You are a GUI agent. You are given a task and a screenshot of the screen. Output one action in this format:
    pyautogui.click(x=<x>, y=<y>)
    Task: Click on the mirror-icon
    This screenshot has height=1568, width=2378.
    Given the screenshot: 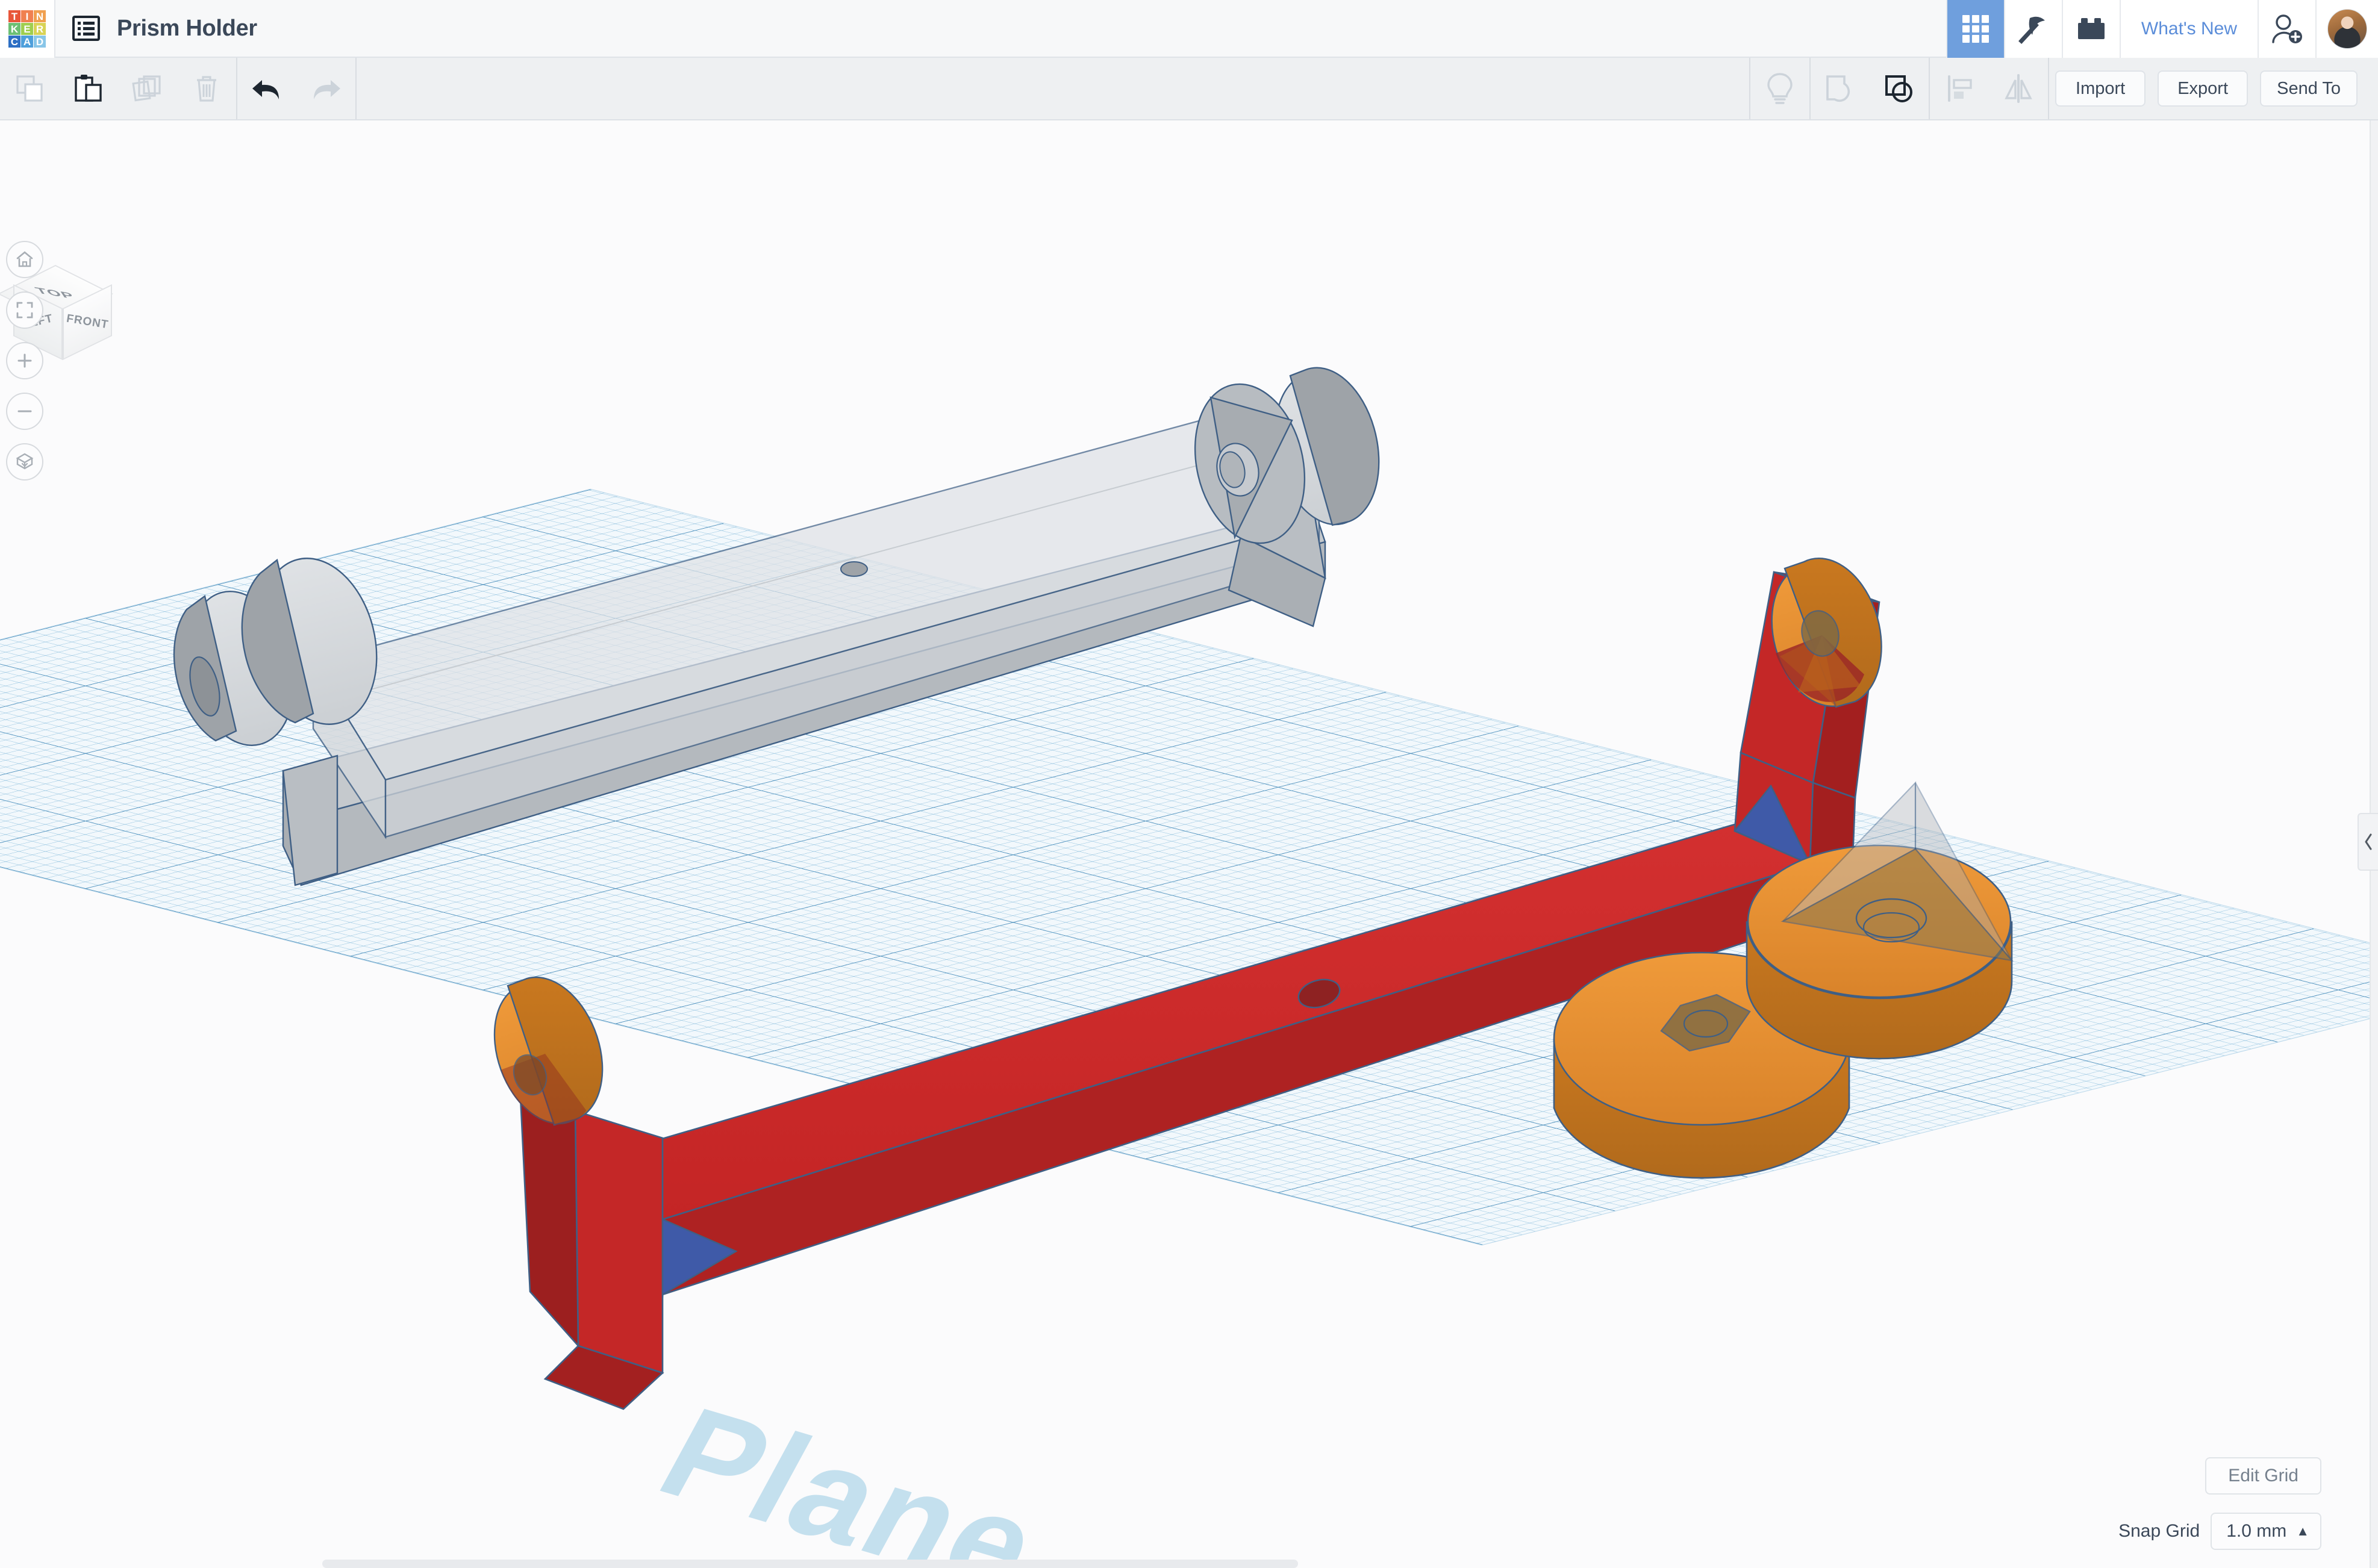 What is the action you would take?
    pyautogui.click(x=2018, y=89)
    